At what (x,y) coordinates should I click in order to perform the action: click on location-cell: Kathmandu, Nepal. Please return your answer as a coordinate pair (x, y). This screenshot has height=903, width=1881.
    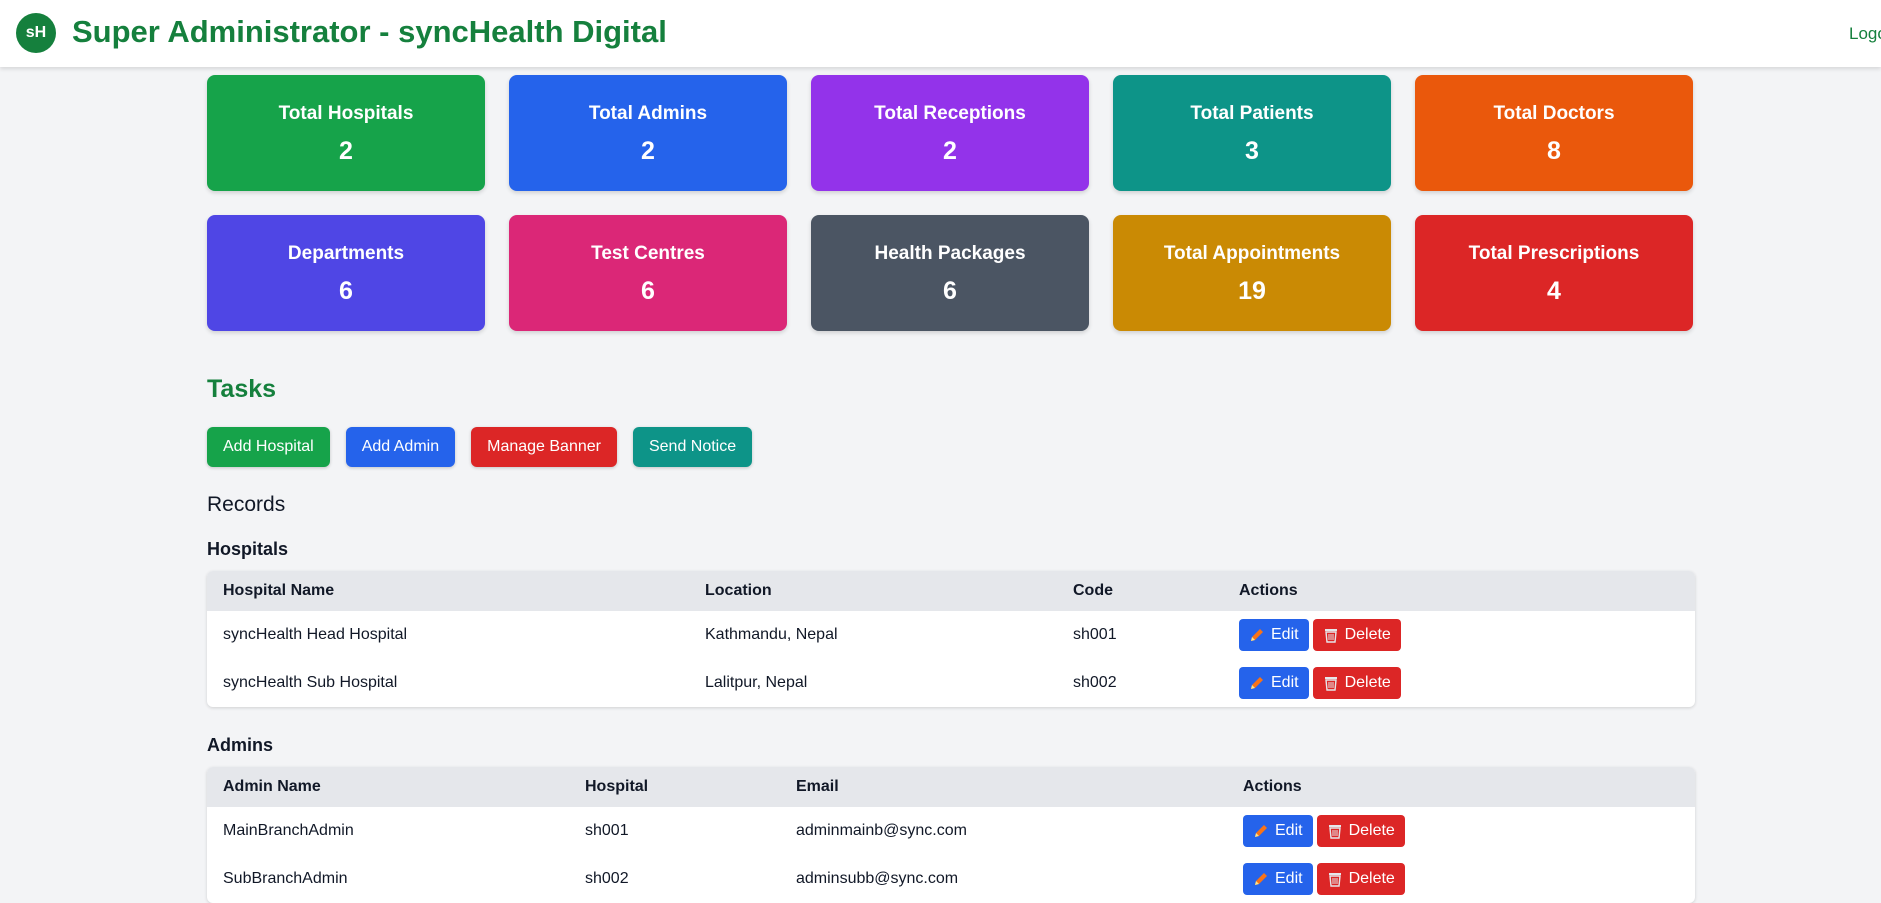
    Looking at the image, I should click on (771, 634).